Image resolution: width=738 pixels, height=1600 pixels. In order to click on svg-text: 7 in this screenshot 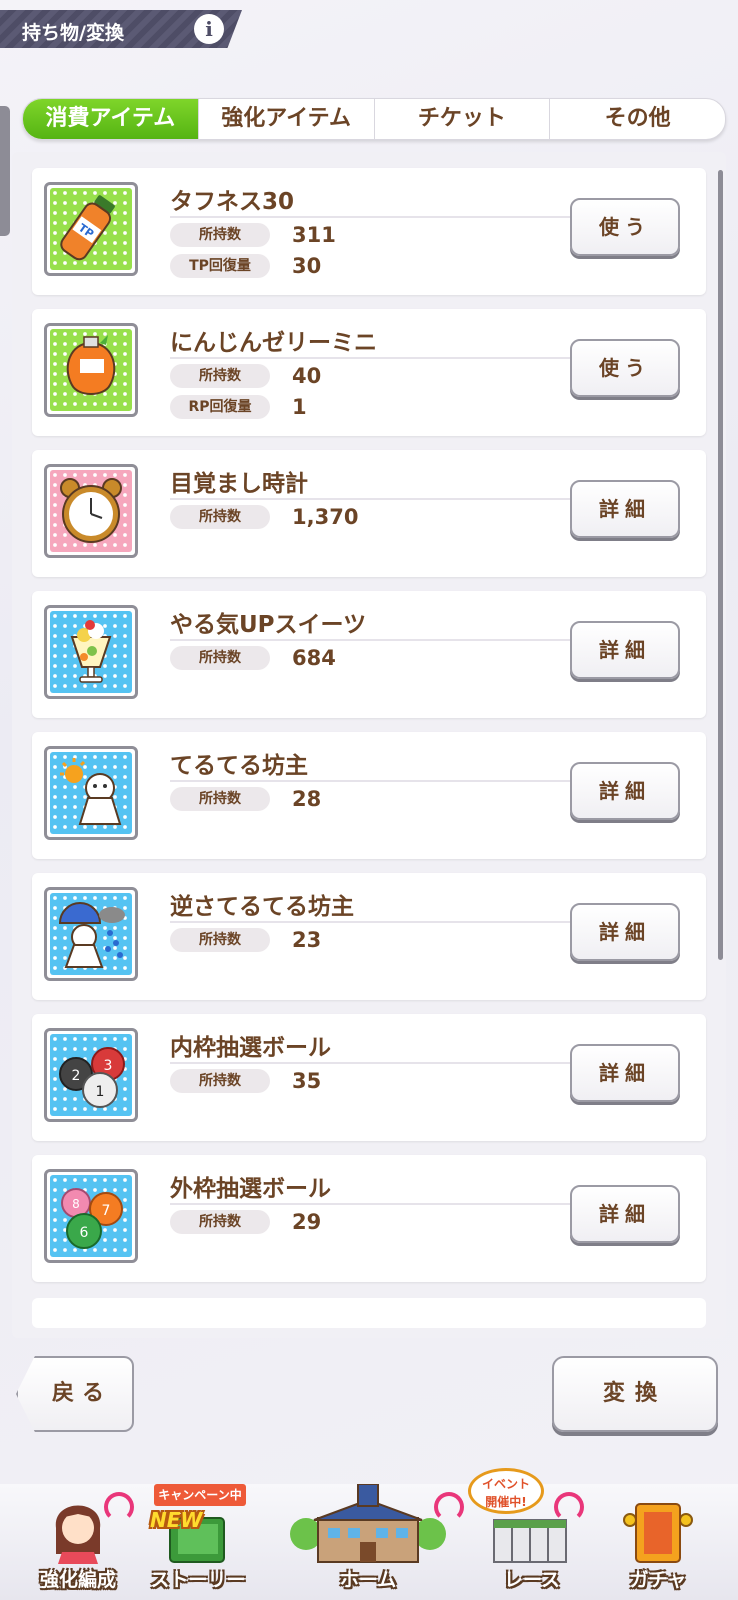, I will do `click(106, 1211)`.